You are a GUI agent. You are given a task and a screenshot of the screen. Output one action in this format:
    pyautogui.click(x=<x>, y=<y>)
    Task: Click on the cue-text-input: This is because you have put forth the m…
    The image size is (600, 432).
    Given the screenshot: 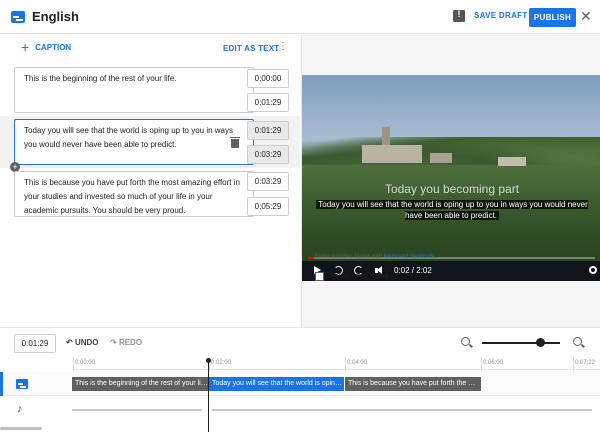 What is the action you would take?
    pyautogui.click(x=134, y=194)
    